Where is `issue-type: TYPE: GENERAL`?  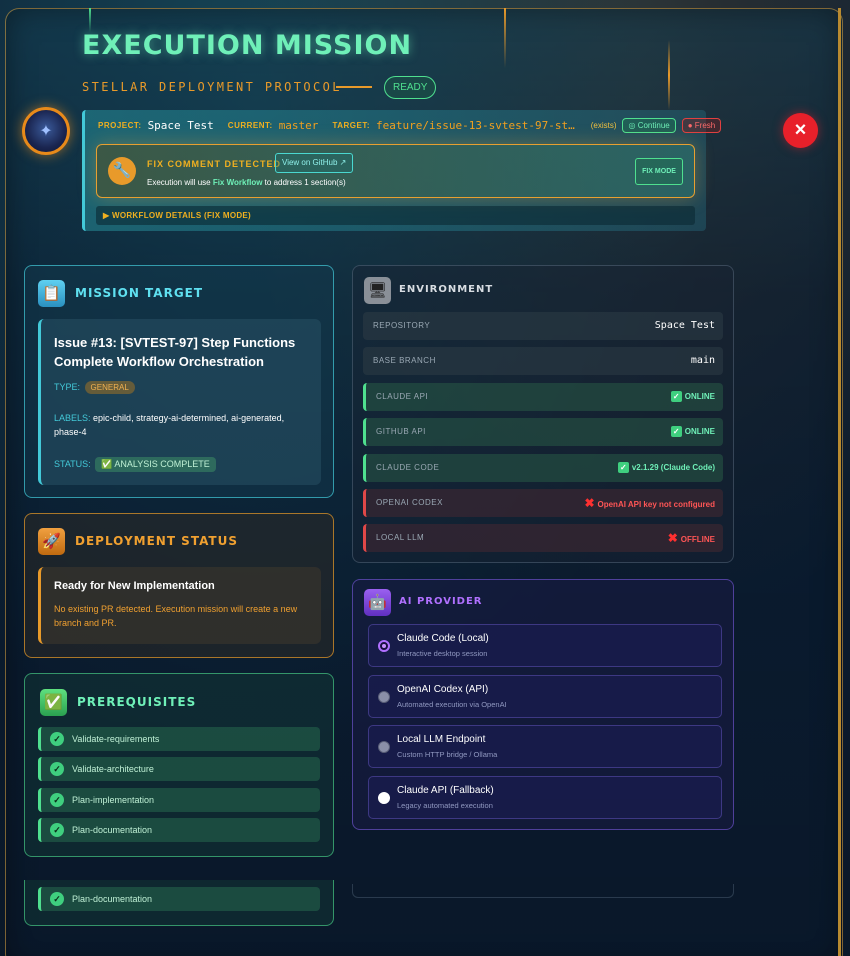 issue-type: TYPE: GENERAL is located at coordinates (94, 387).